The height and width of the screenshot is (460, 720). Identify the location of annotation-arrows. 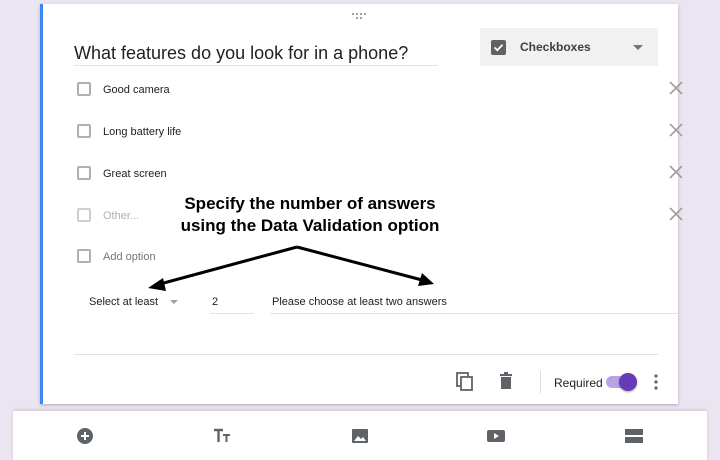
(291, 268).